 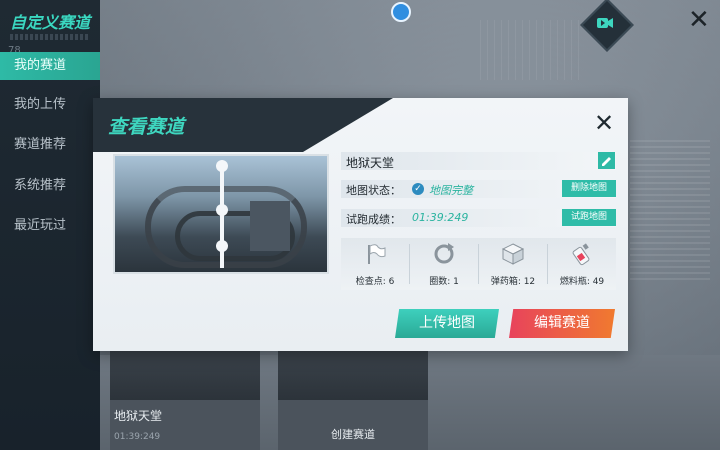 I want to click on delete-map-button: 删除地图, so click(x=589, y=188).